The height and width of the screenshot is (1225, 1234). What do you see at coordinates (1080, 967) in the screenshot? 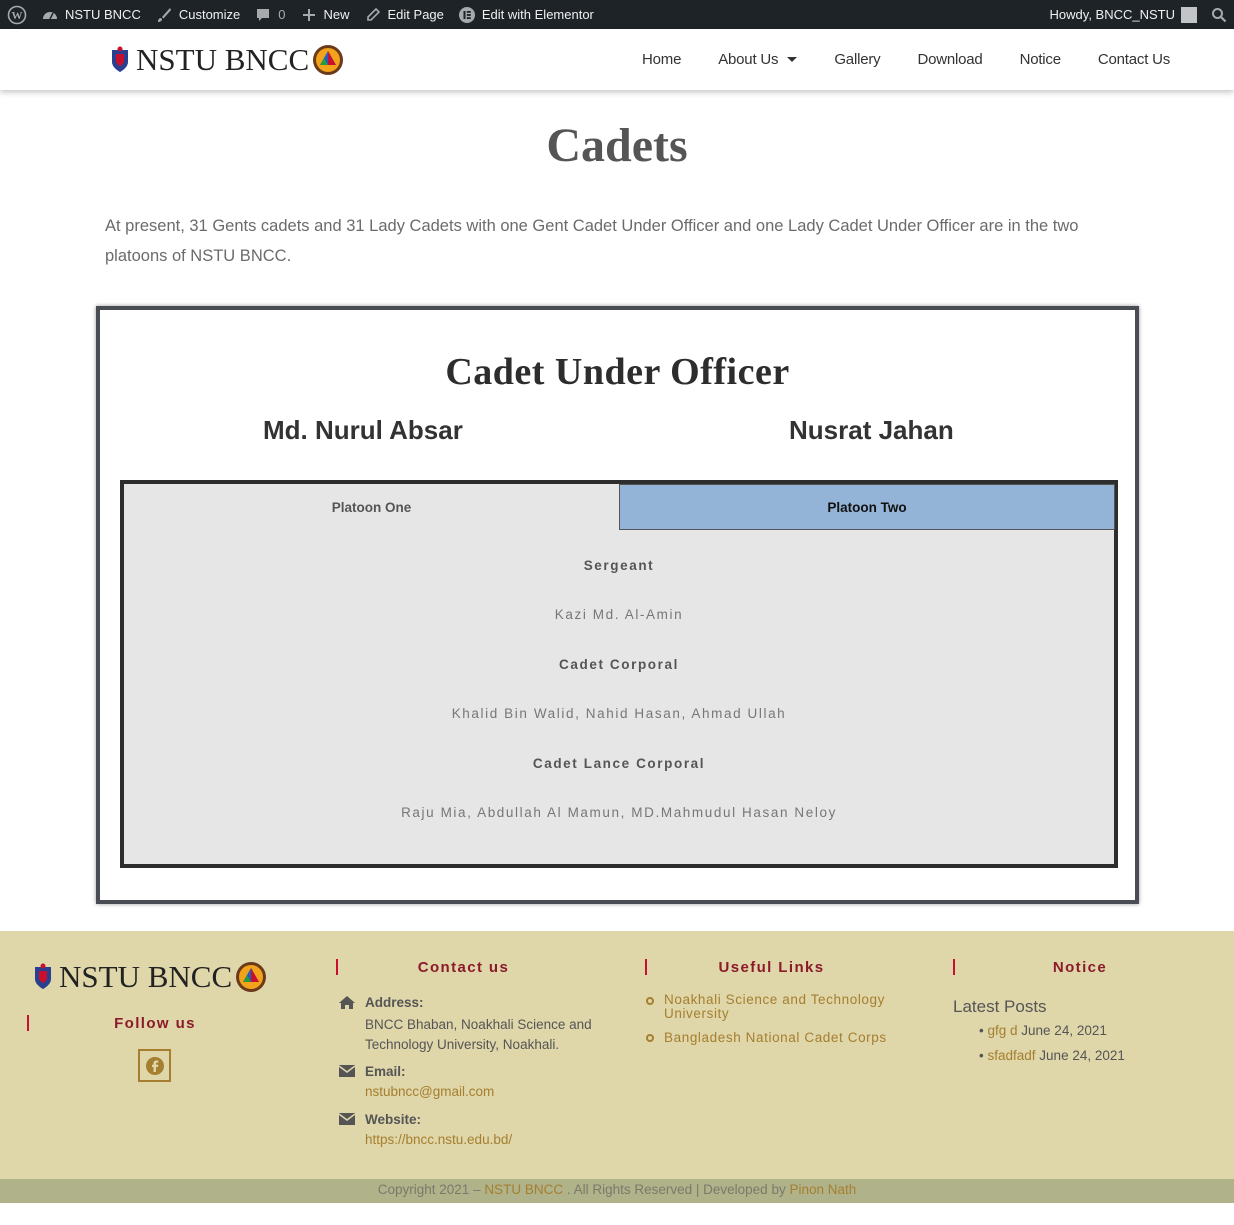
I see `notice-heading: Notice` at bounding box center [1080, 967].